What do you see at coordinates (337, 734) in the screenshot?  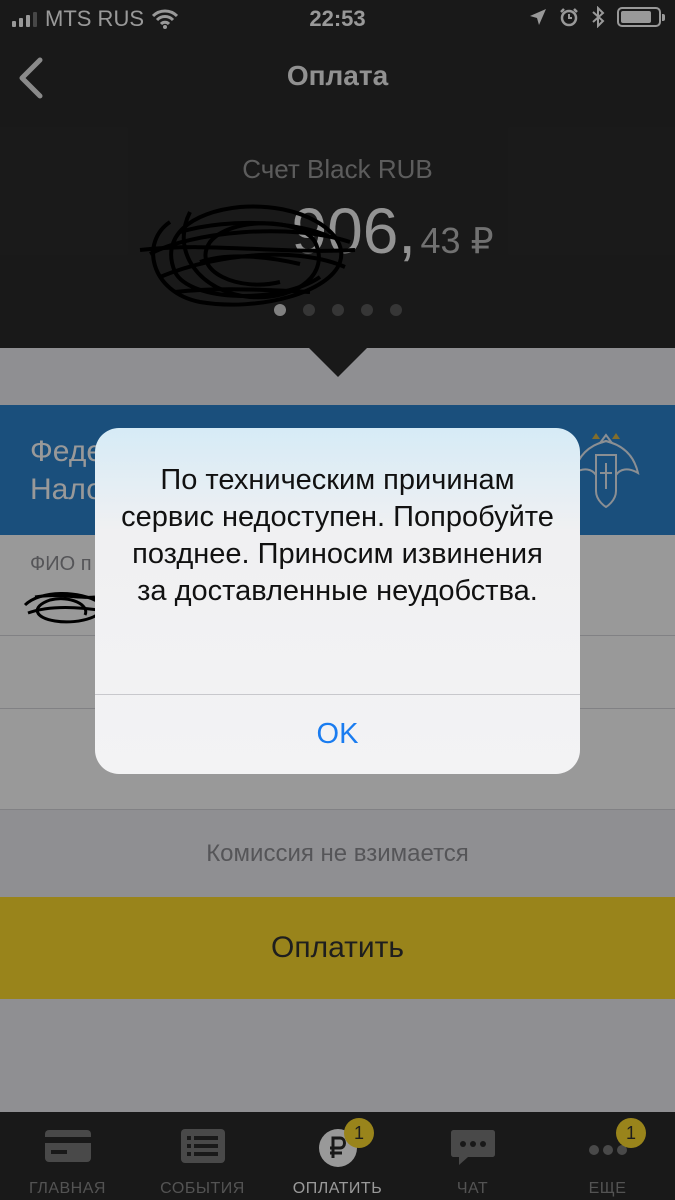 I see `alert-ok-button: OK` at bounding box center [337, 734].